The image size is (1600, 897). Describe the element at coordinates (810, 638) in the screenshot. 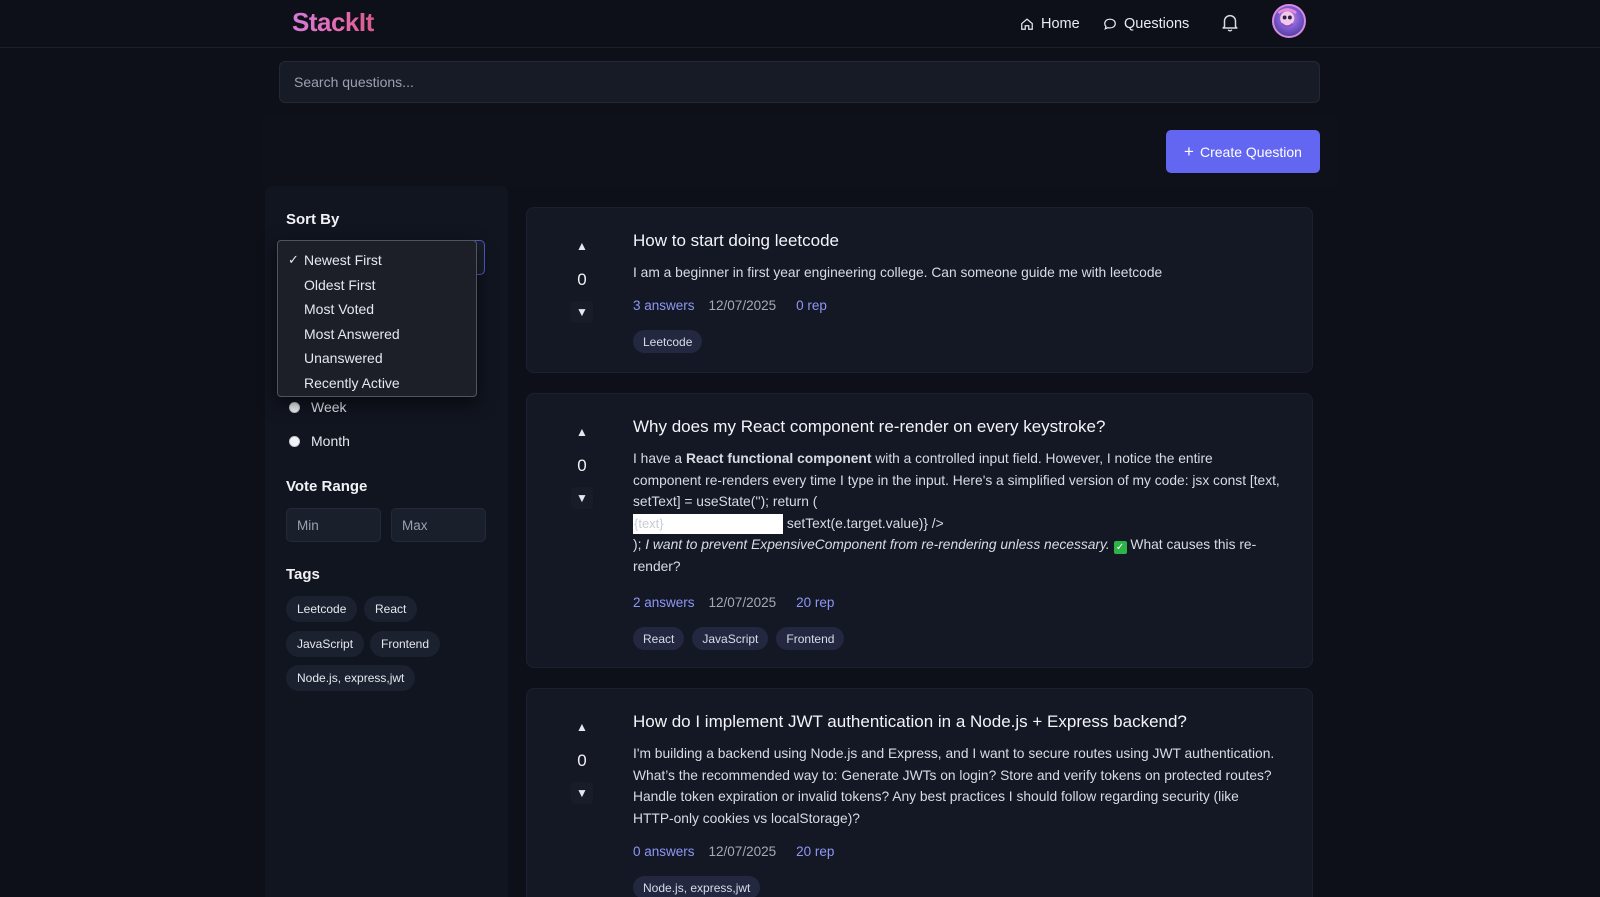

I see `question-tag: Frontend` at that location.